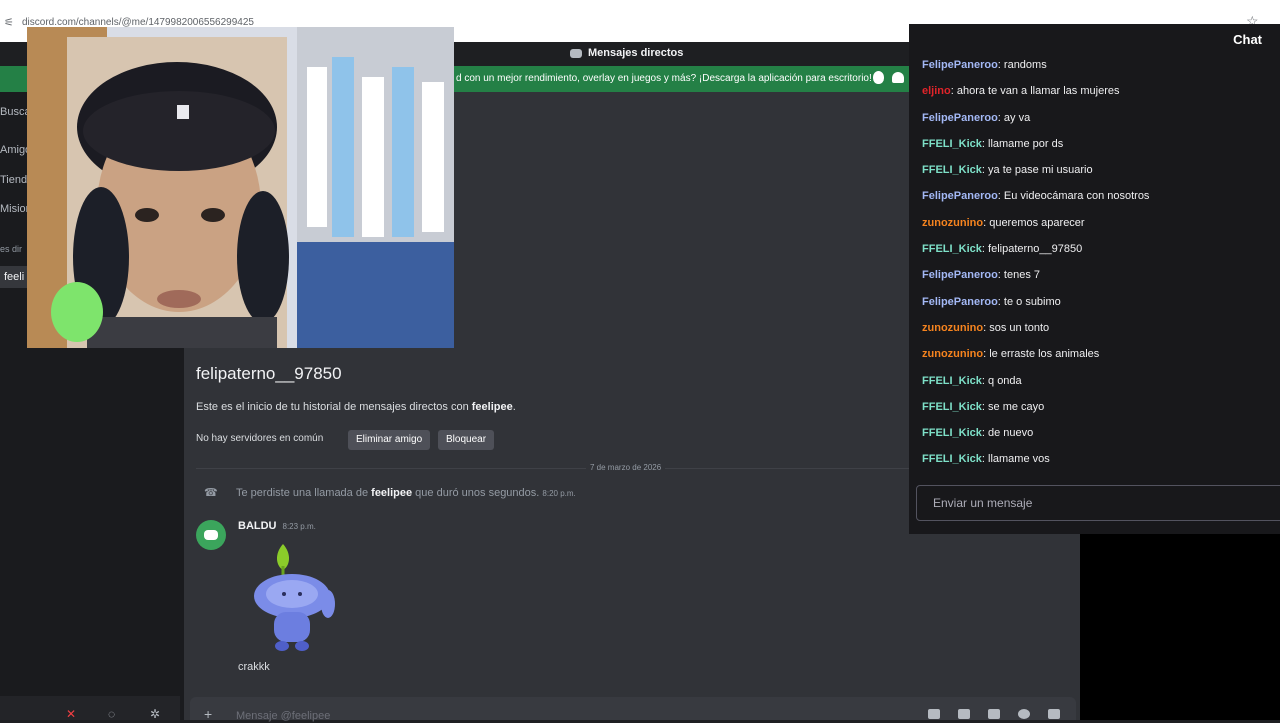  Describe the element at coordinates (211, 493) in the screenshot. I see `phone-icon: ☎` at that location.